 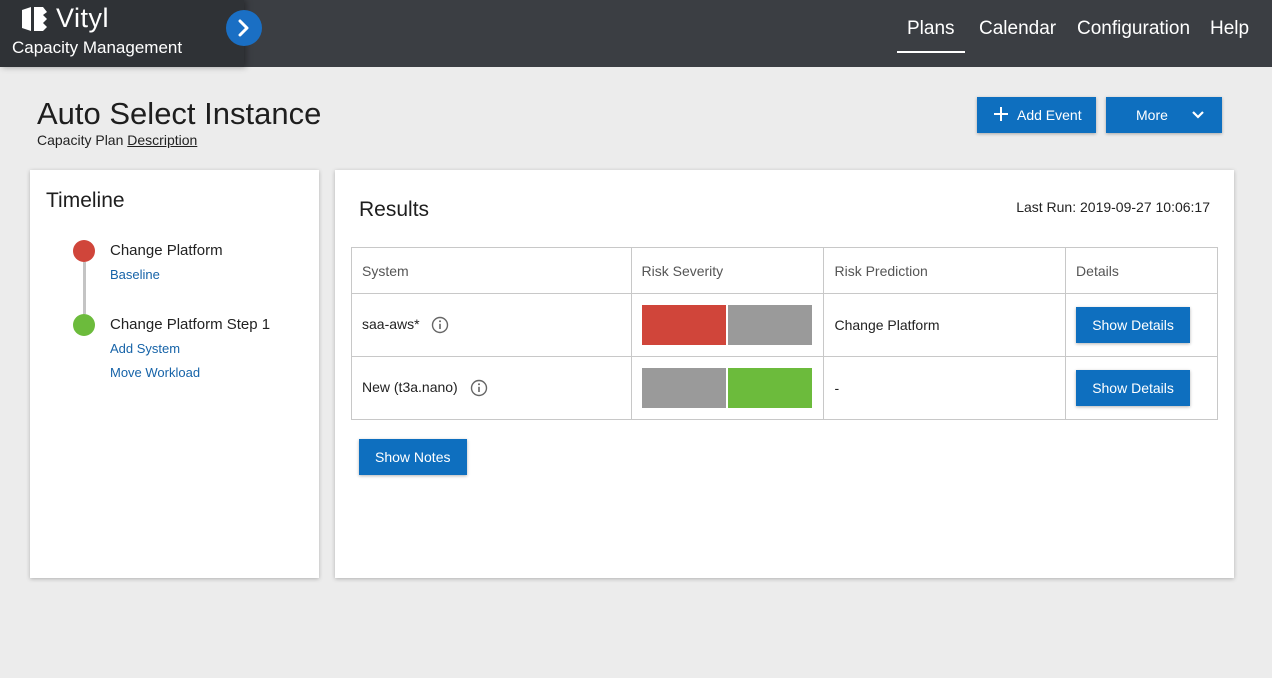 What do you see at coordinates (162, 140) in the screenshot?
I see `description-link: Description` at bounding box center [162, 140].